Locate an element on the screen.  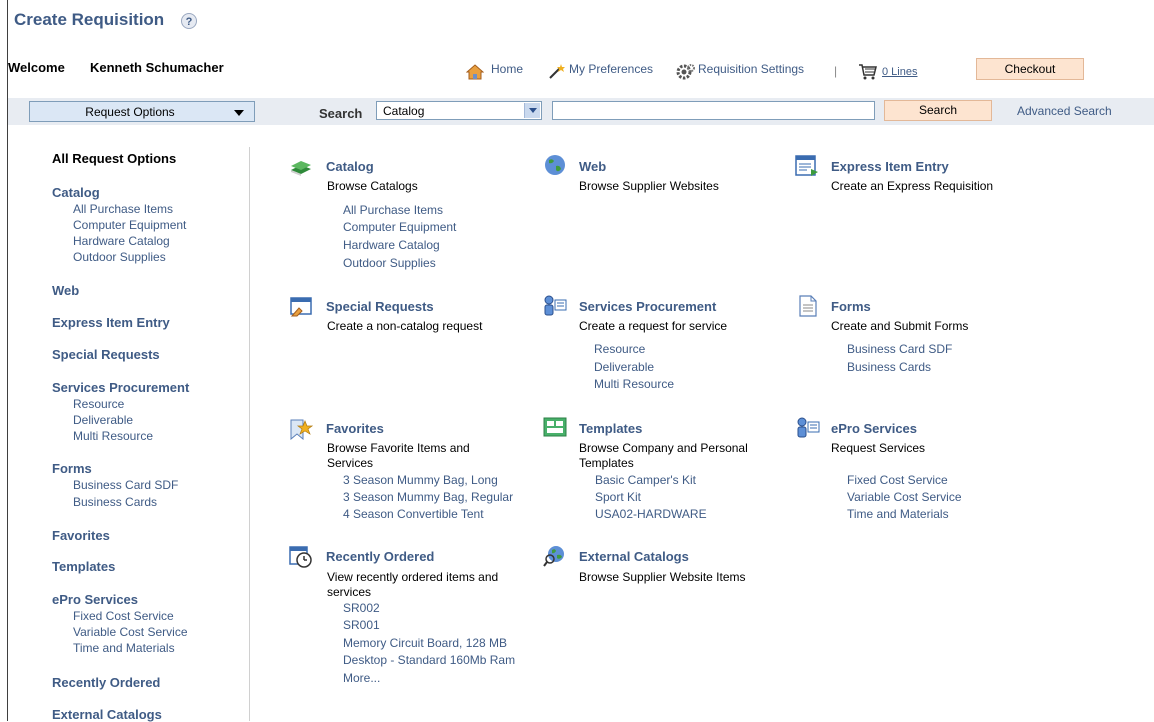
document-icon is located at coordinates (808, 306).